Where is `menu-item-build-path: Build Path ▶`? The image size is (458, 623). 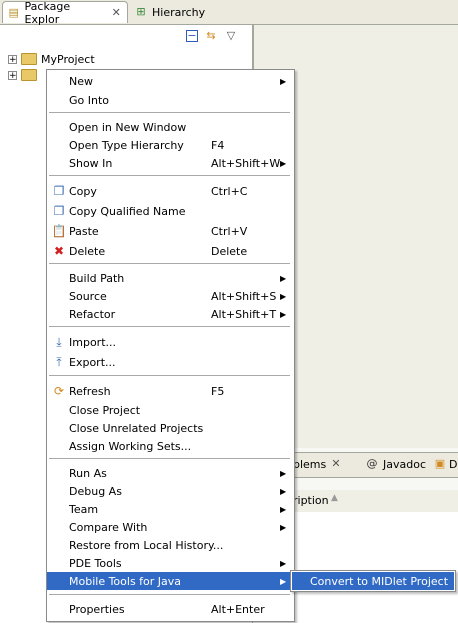 menu-item-build-path: Build Path ▶ is located at coordinates (169, 278).